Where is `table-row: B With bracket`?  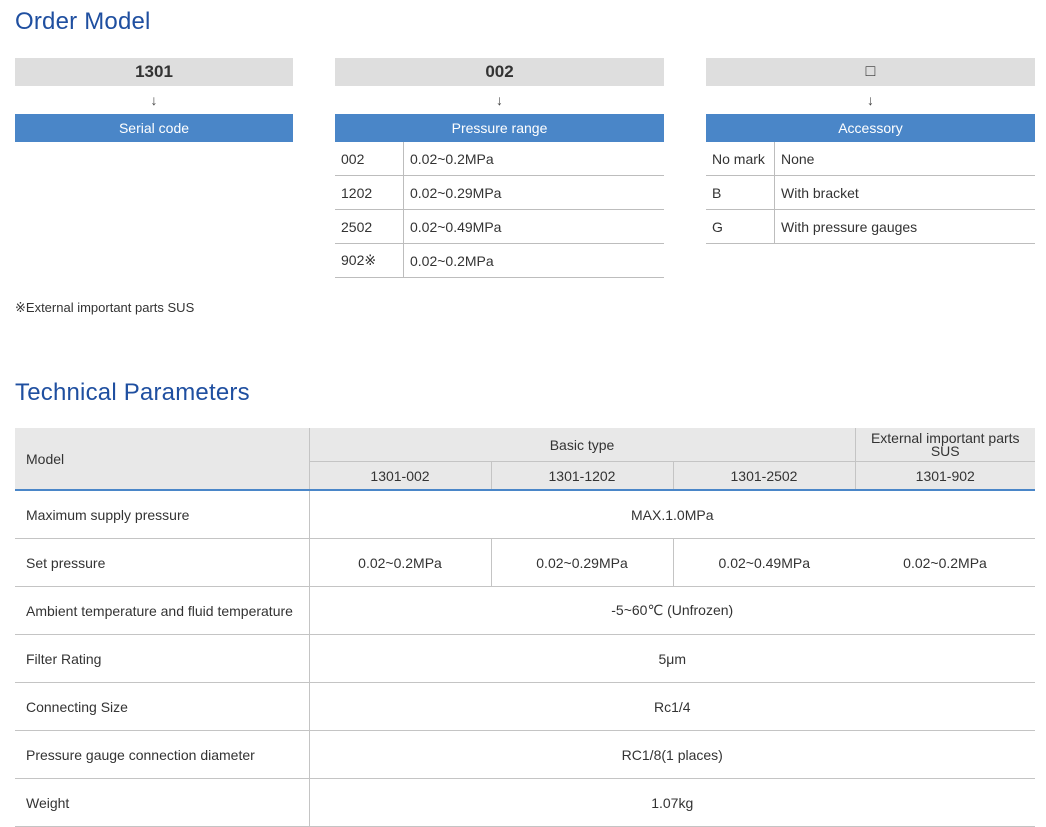
table-row: B With bracket is located at coordinates (870, 192).